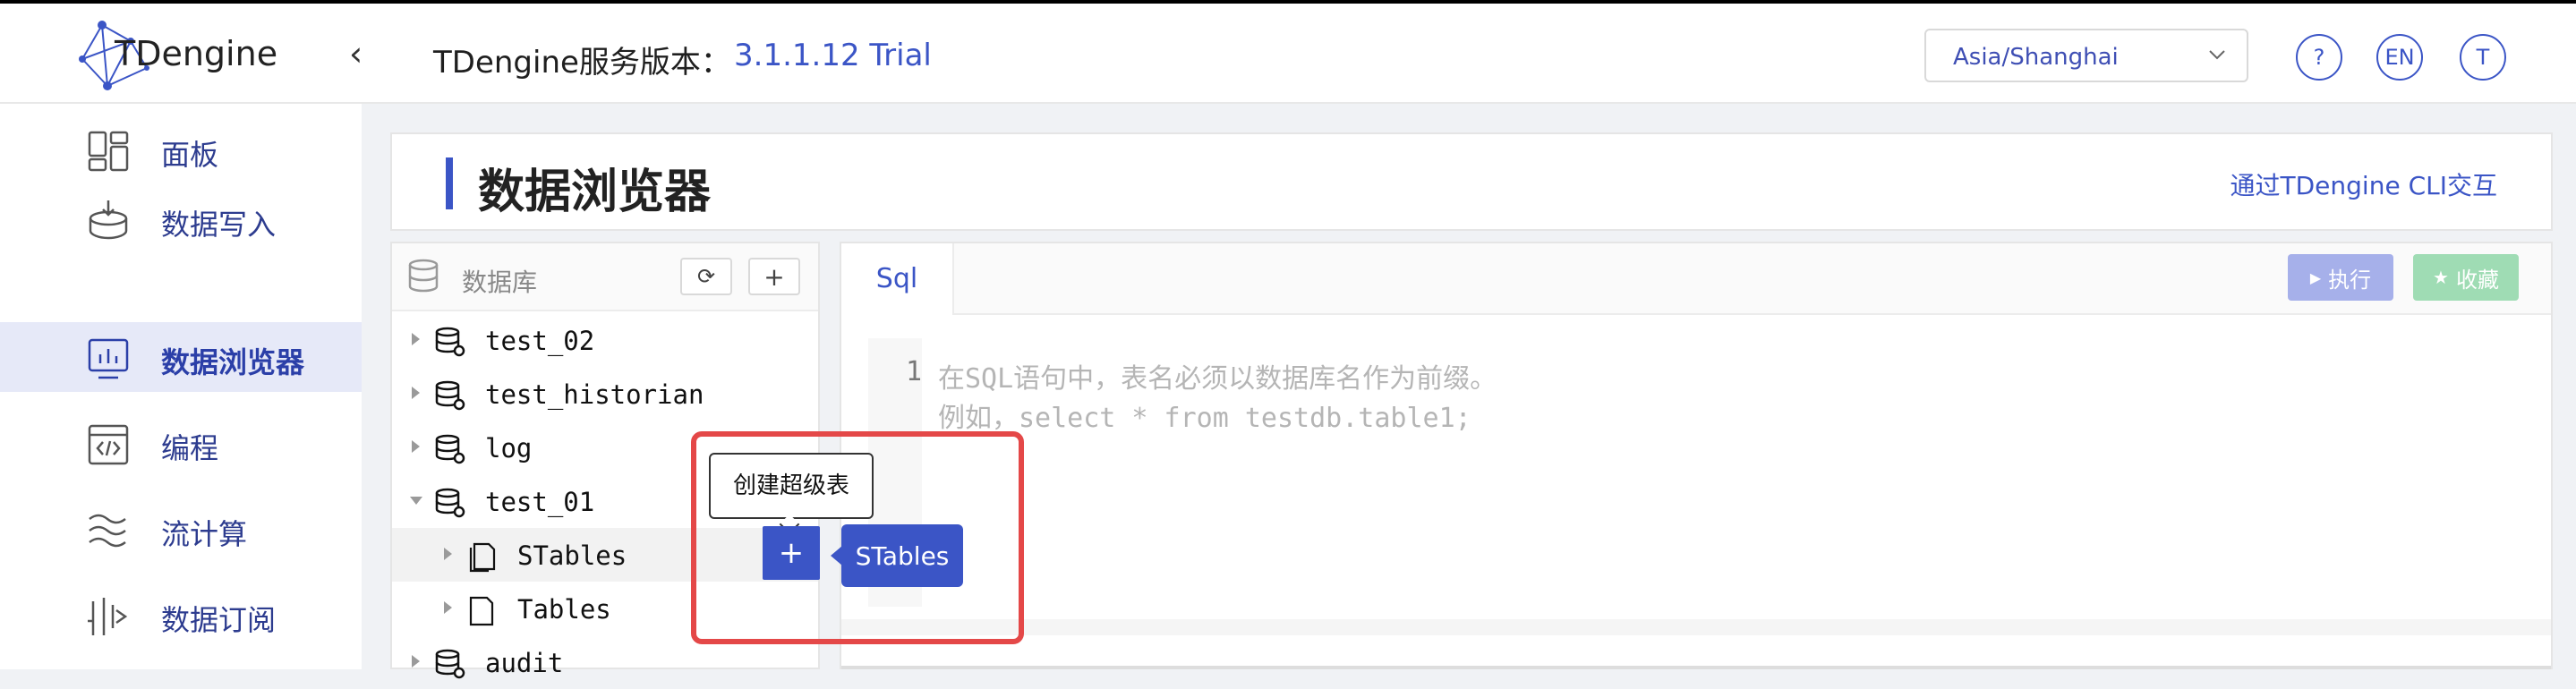 The height and width of the screenshot is (689, 2576). Describe the element at coordinates (914, 372) in the screenshot. I see `line-number: 1` at that location.